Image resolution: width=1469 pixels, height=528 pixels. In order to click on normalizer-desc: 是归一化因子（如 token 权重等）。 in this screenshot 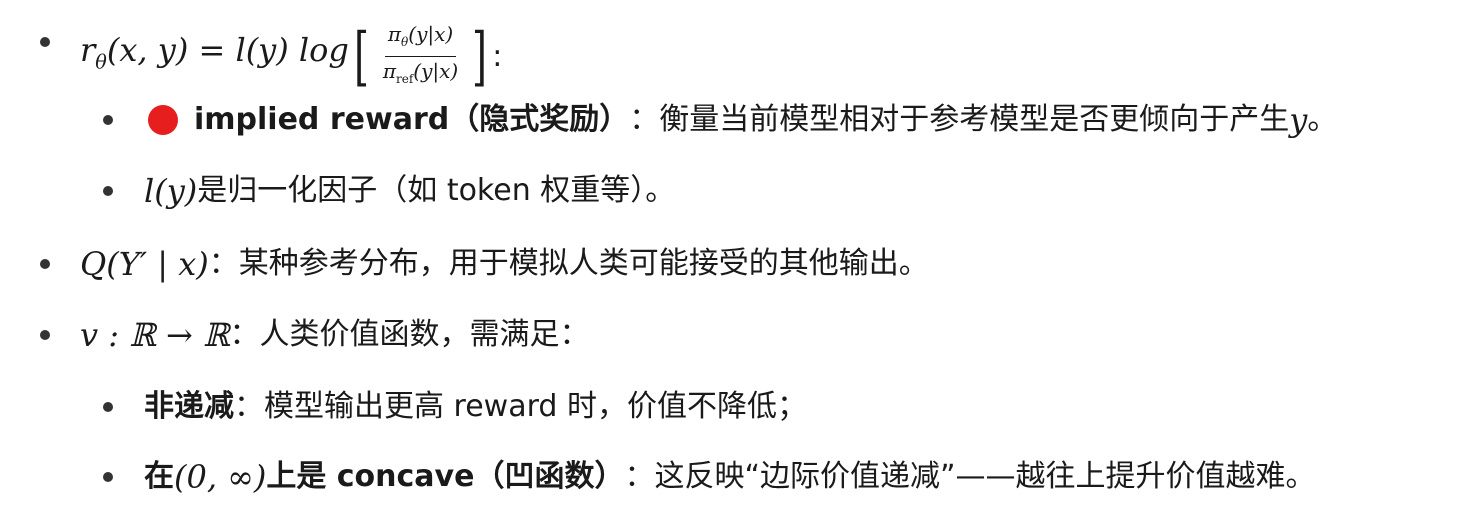, I will do `click(436, 190)`.